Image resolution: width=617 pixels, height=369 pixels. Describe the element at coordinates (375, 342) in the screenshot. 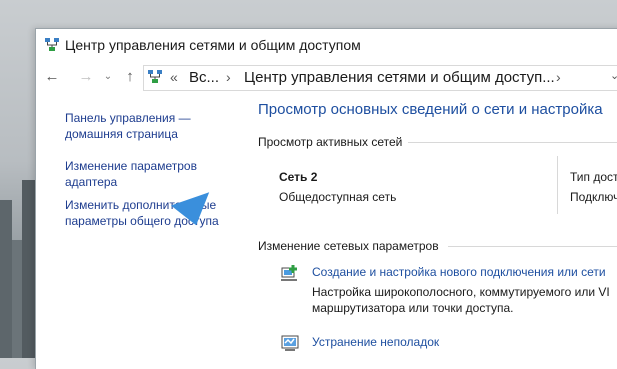

I see `troubleshoot-link: Устранение неполадок` at that location.